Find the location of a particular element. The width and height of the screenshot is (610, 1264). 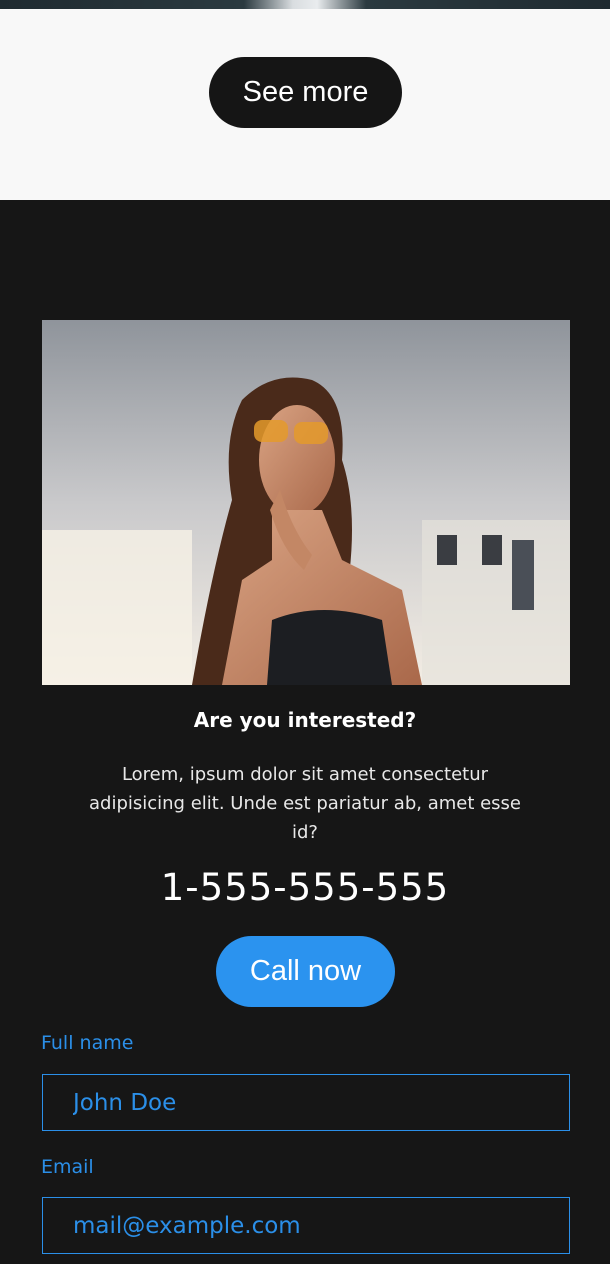

email-input is located at coordinates (306, 1225).